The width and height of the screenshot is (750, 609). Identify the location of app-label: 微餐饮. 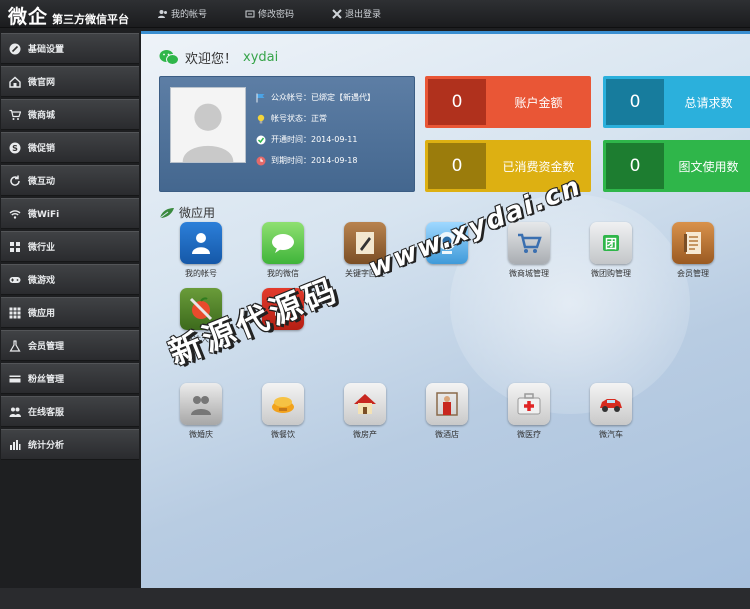
(283, 434).